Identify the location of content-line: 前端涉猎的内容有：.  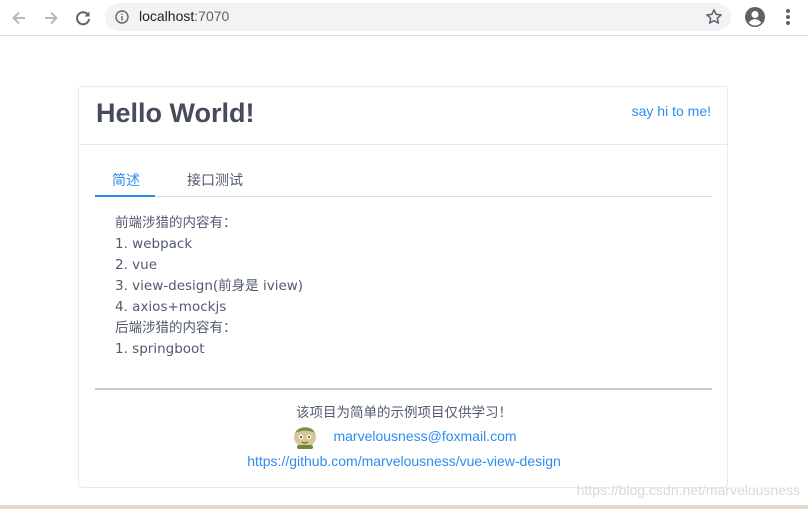
(176, 223).